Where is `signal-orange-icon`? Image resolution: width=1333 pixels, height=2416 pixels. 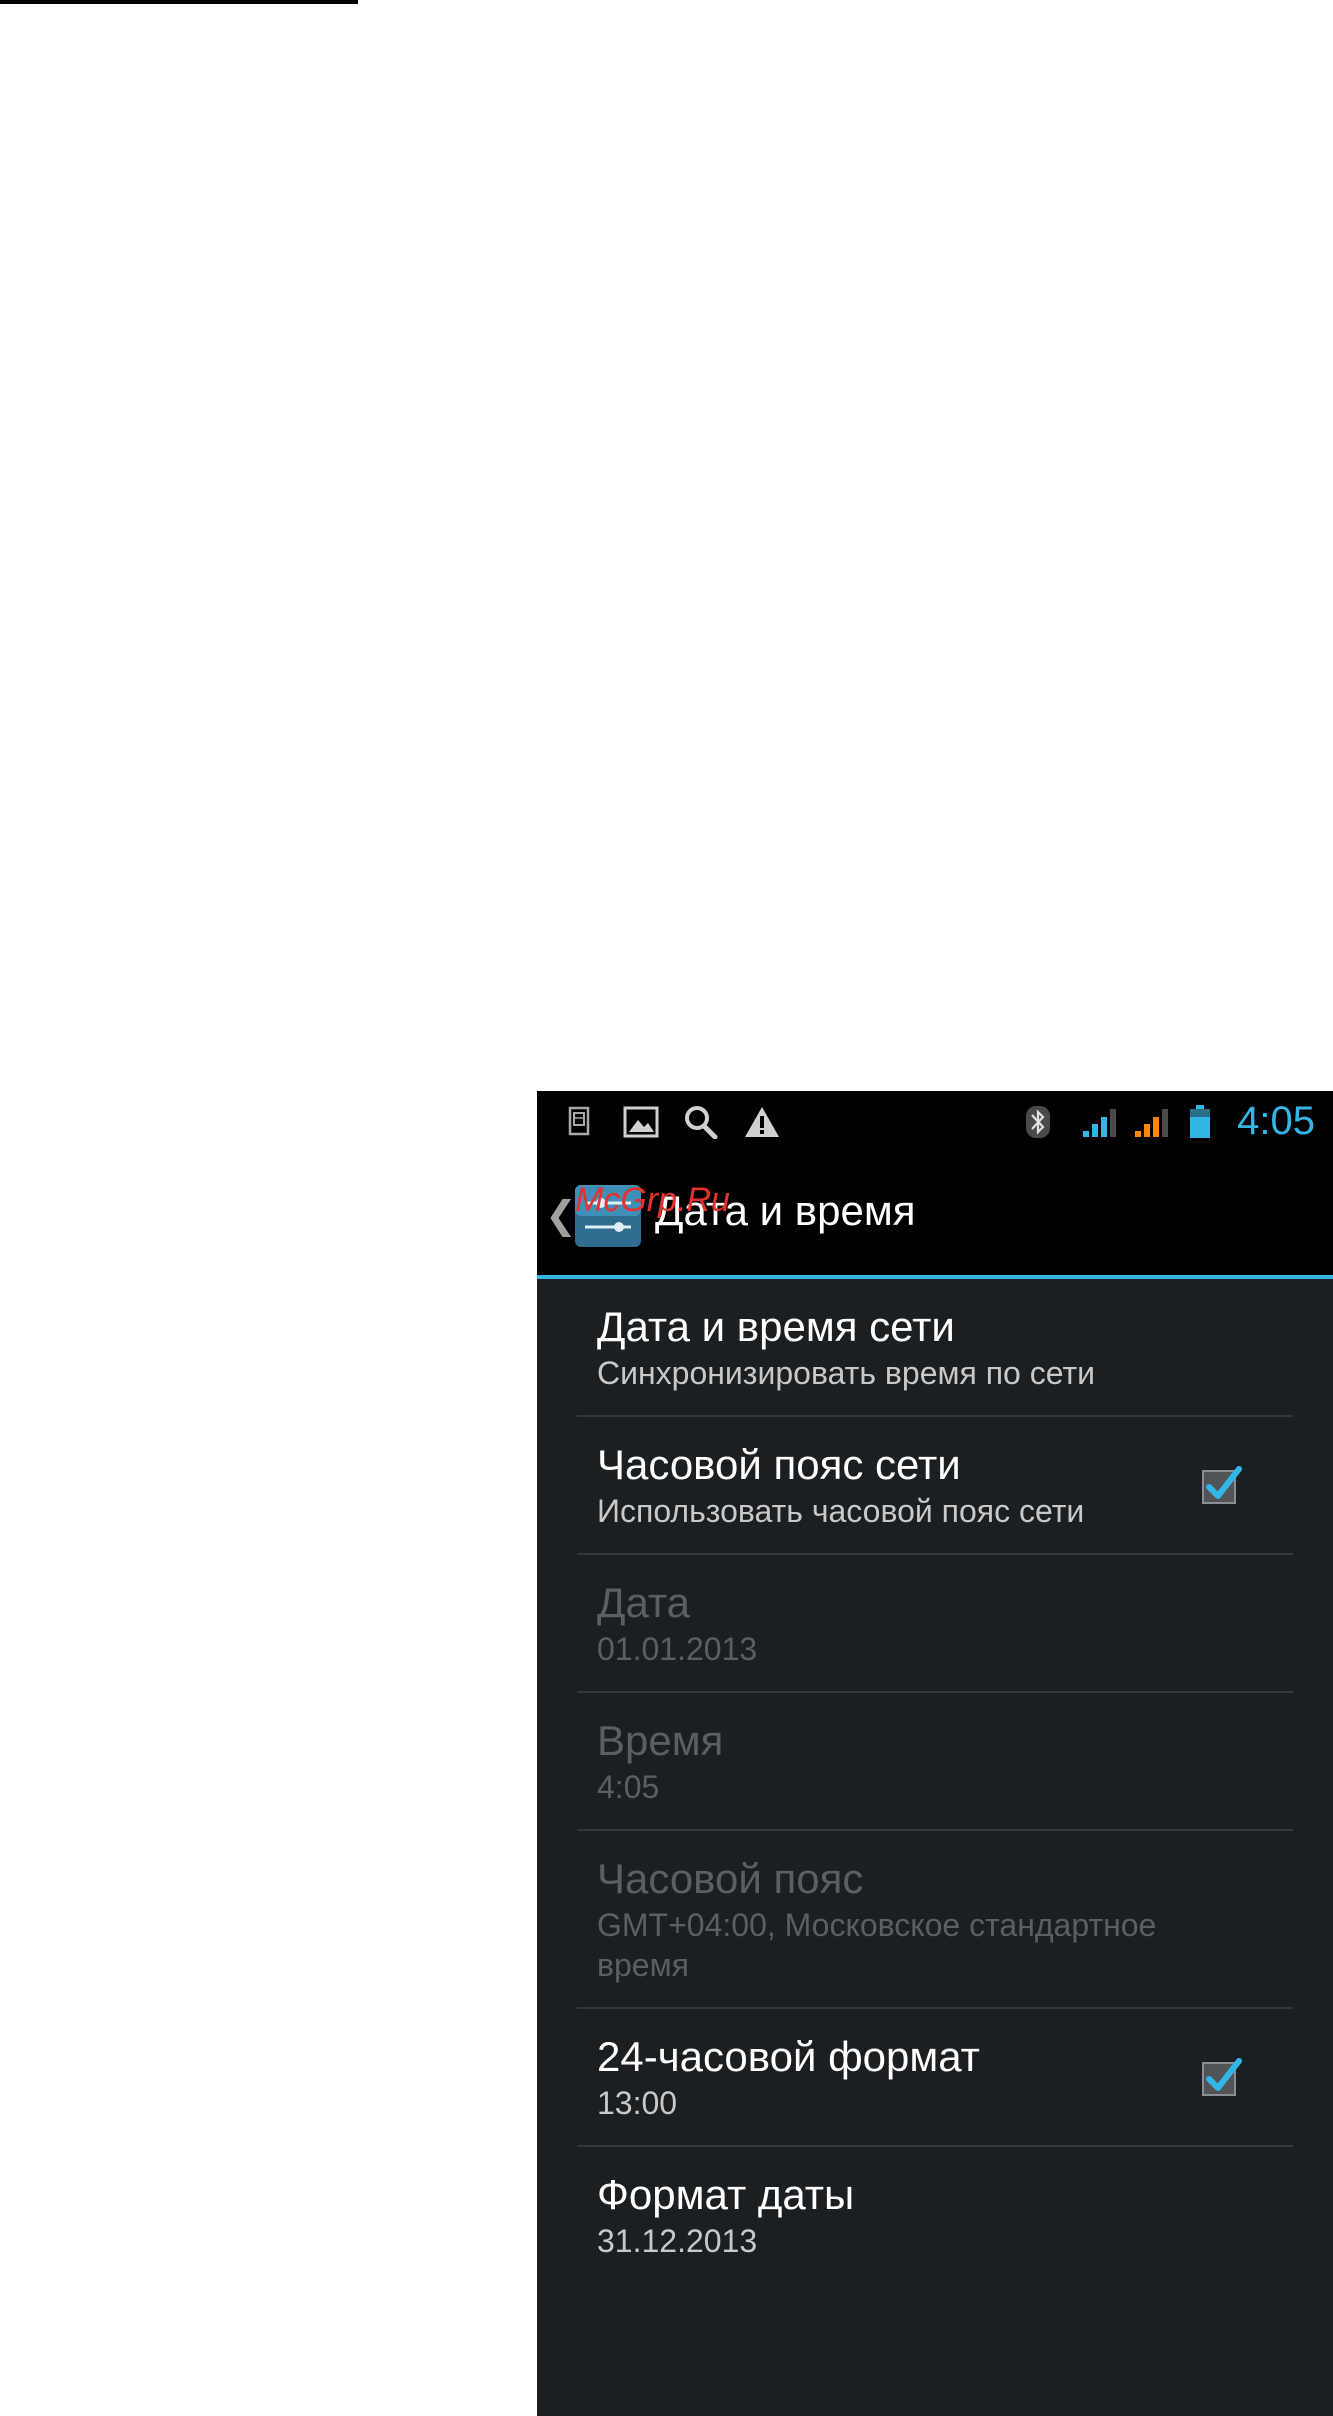
signal-orange-icon is located at coordinates (1151, 1123).